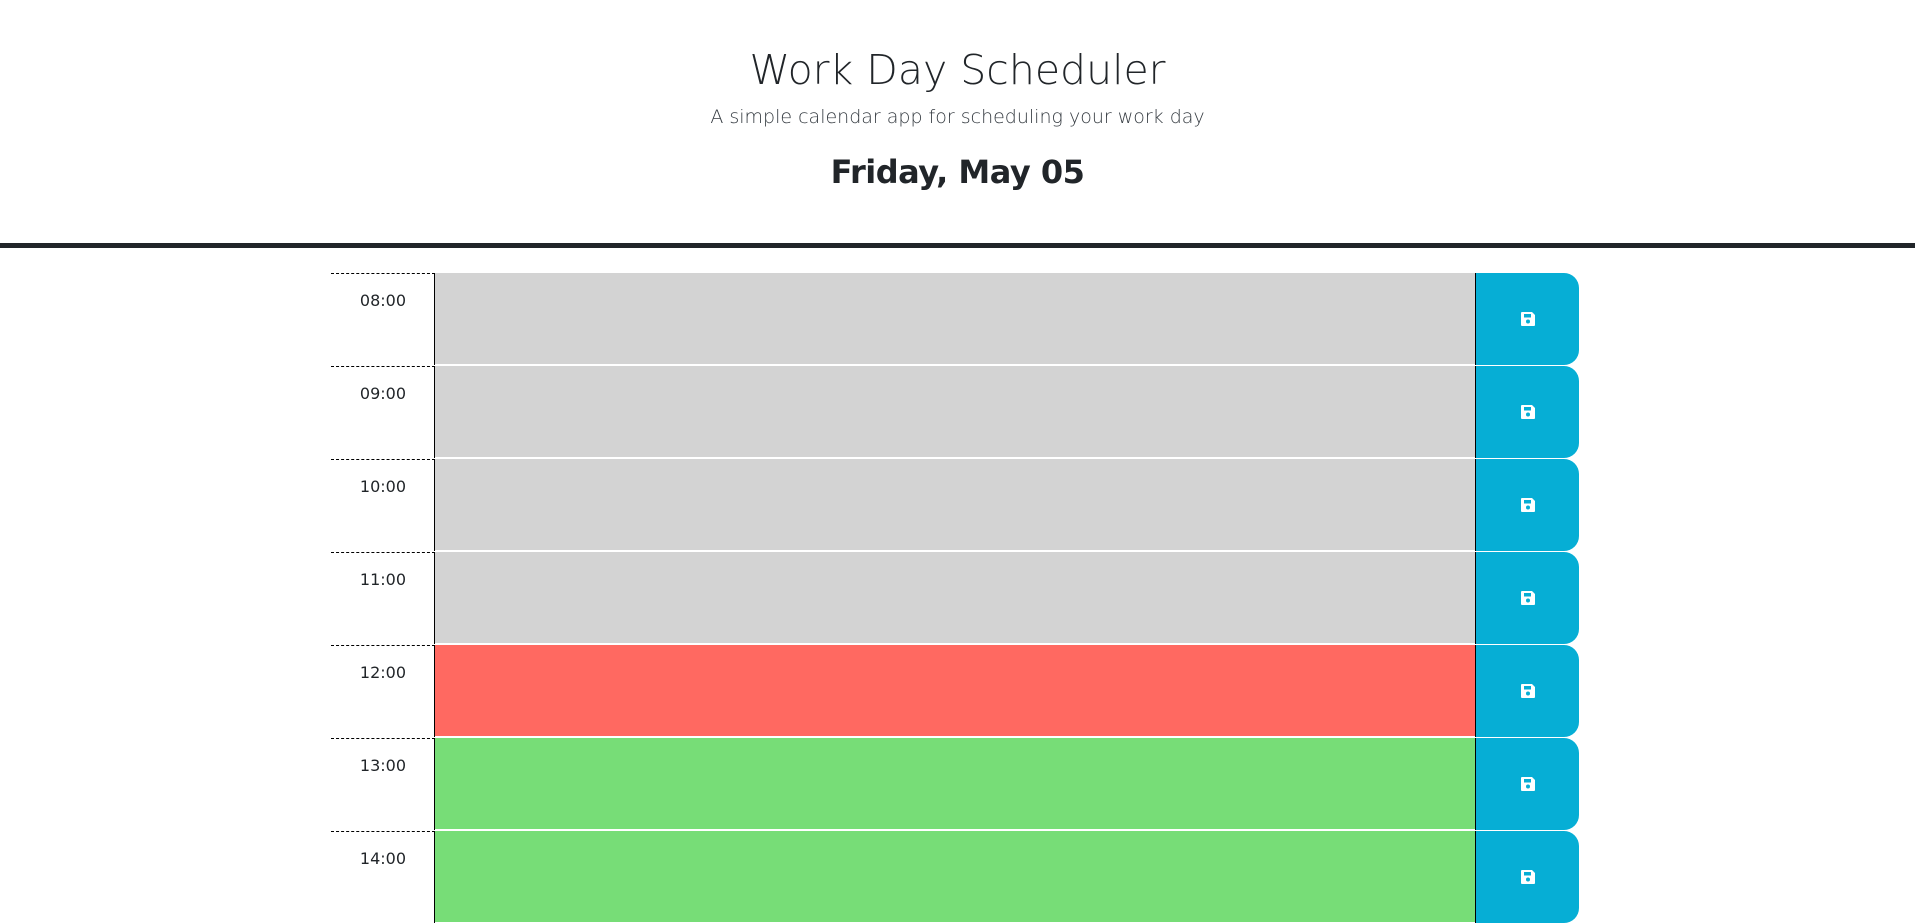  I want to click on time-block: 10:00, so click(955, 505).